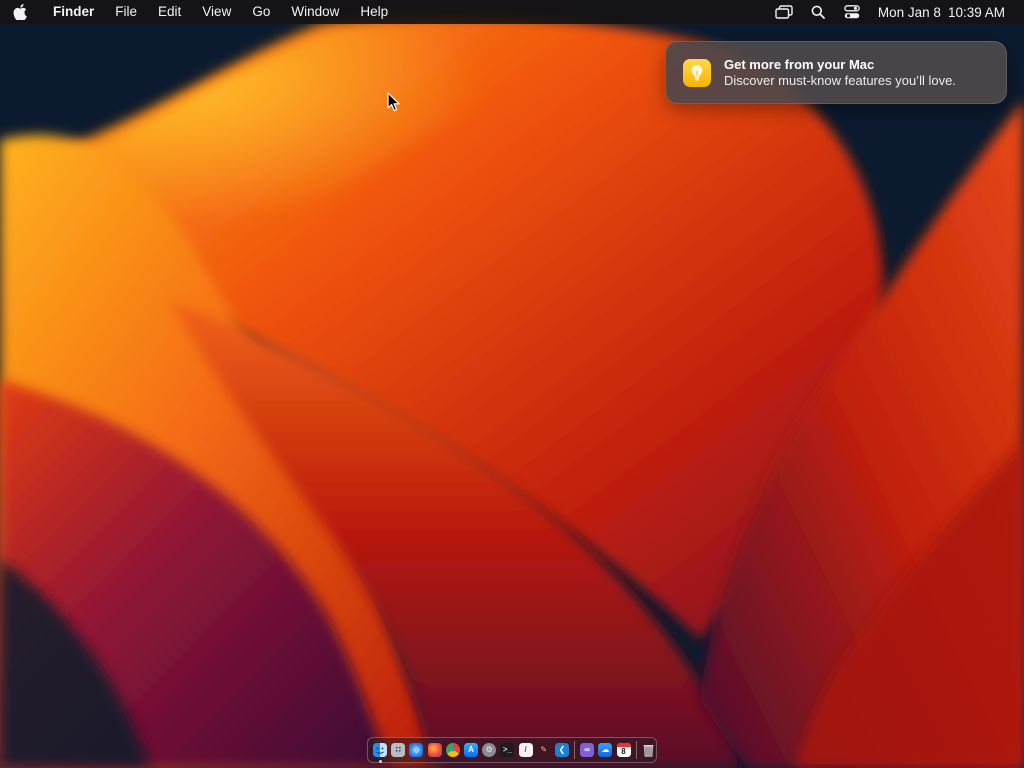 This screenshot has width=1024, height=768. Describe the element at coordinates (261, 12) in the screenshot. I see `menu-go: Go` at that location.